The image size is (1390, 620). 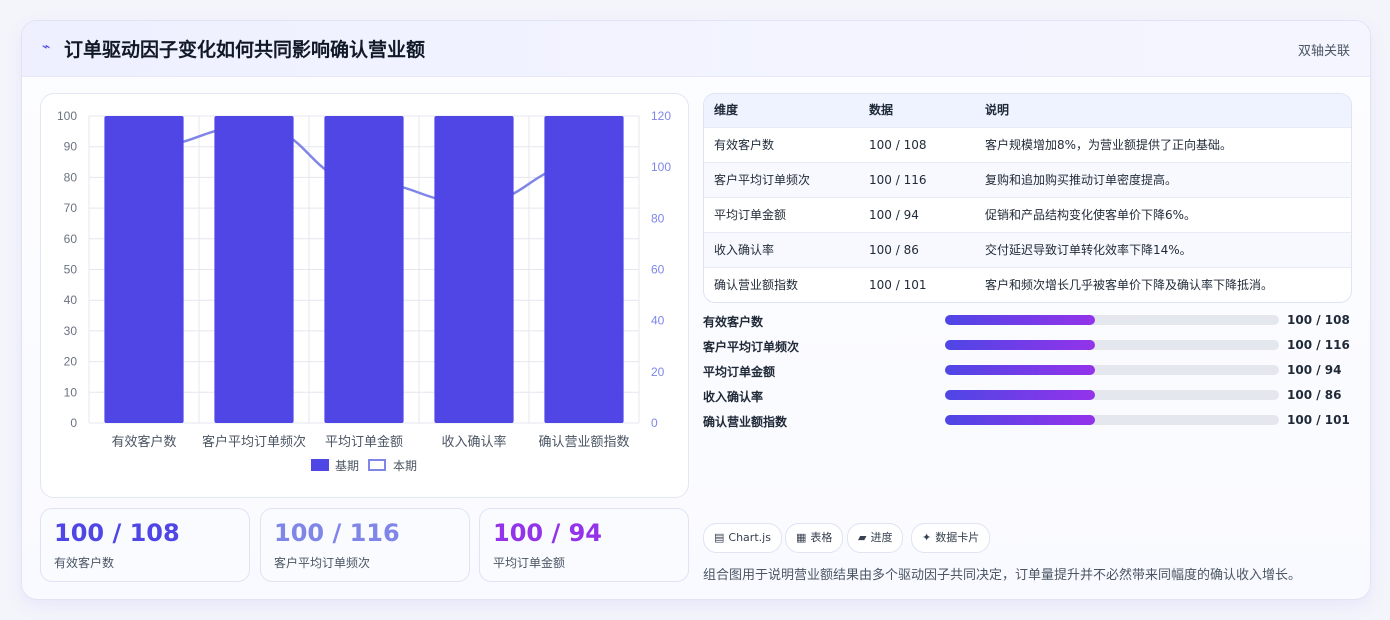 What do you see at coordinates (529, 563) in the screenshot?
I see `stat-label: 平均订单金额` at bounding box center [529, 563].